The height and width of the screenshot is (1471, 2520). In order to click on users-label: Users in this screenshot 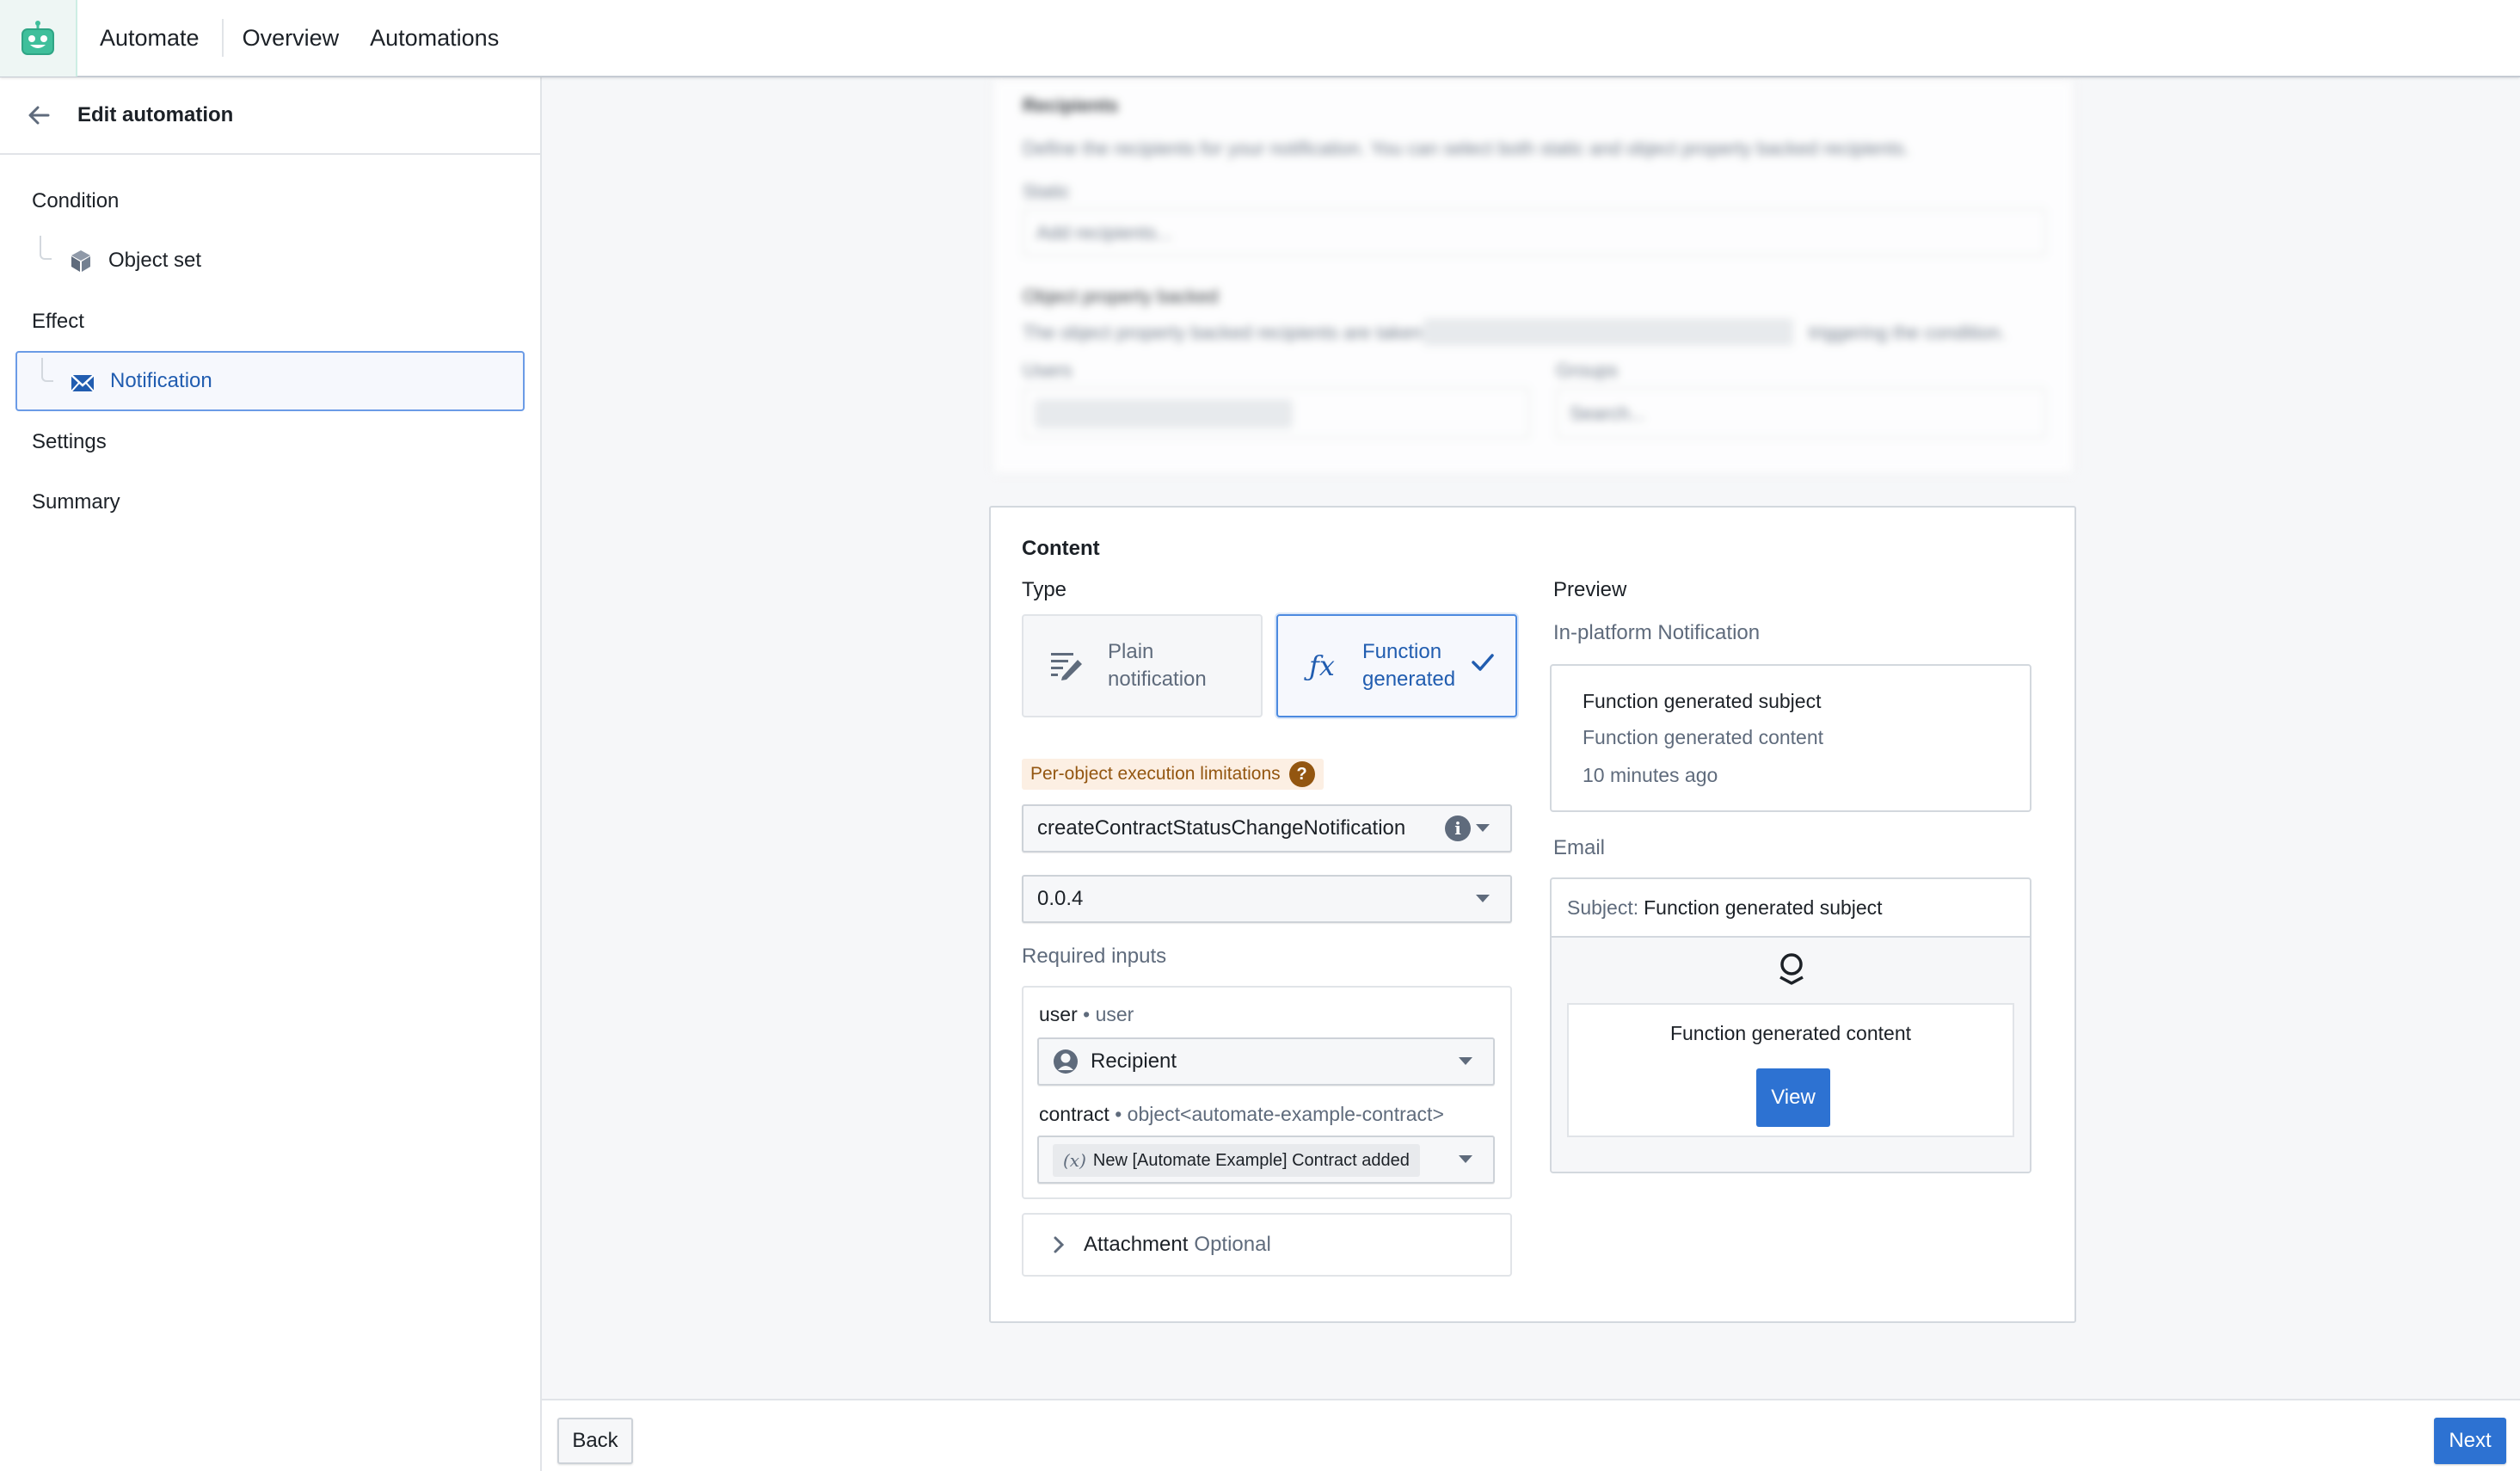, I will do `click(1048, 370)`.